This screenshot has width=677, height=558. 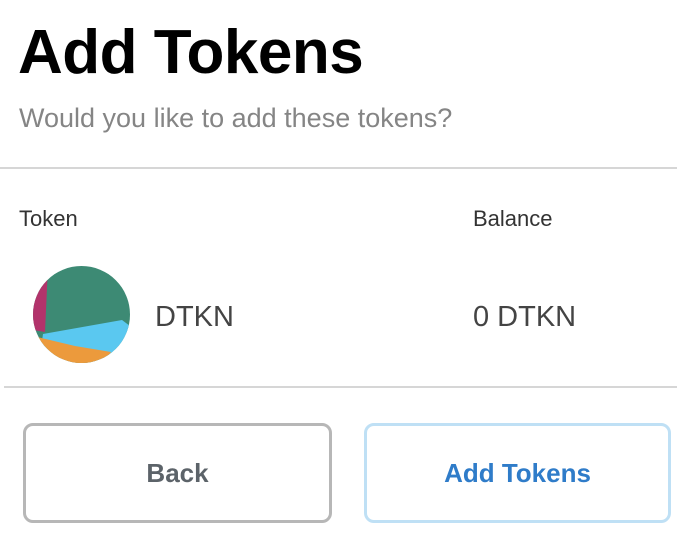 I want to click on token-identicon-icon, so click(x=81, y=314).